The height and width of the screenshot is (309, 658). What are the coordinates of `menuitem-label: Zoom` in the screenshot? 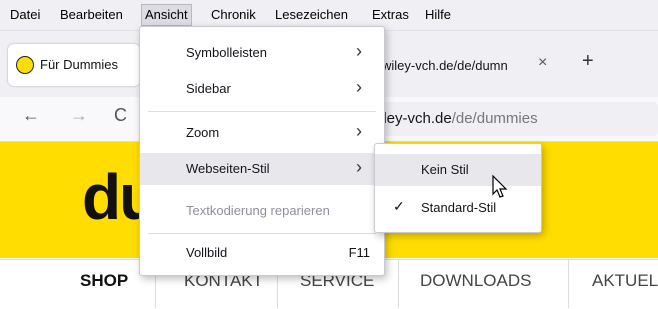 It's located at (203, 132).